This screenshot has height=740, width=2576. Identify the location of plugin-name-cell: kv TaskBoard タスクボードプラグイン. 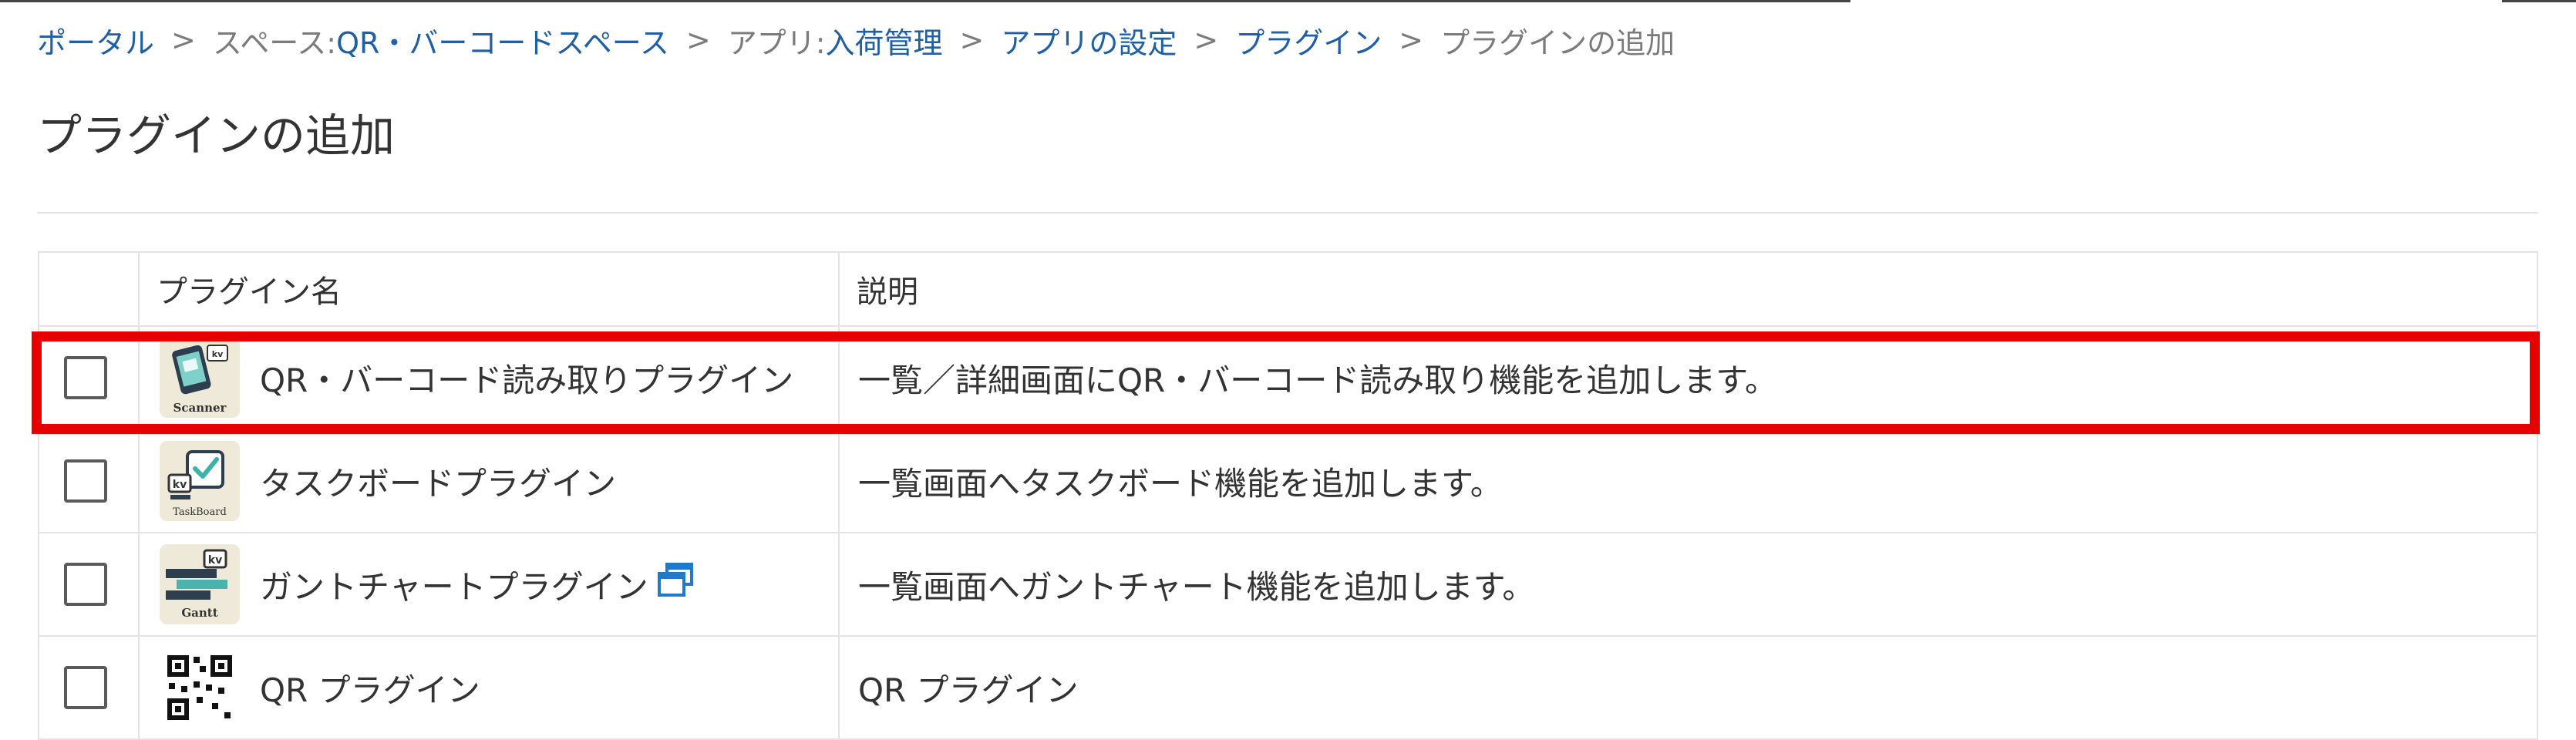
(489, 481).